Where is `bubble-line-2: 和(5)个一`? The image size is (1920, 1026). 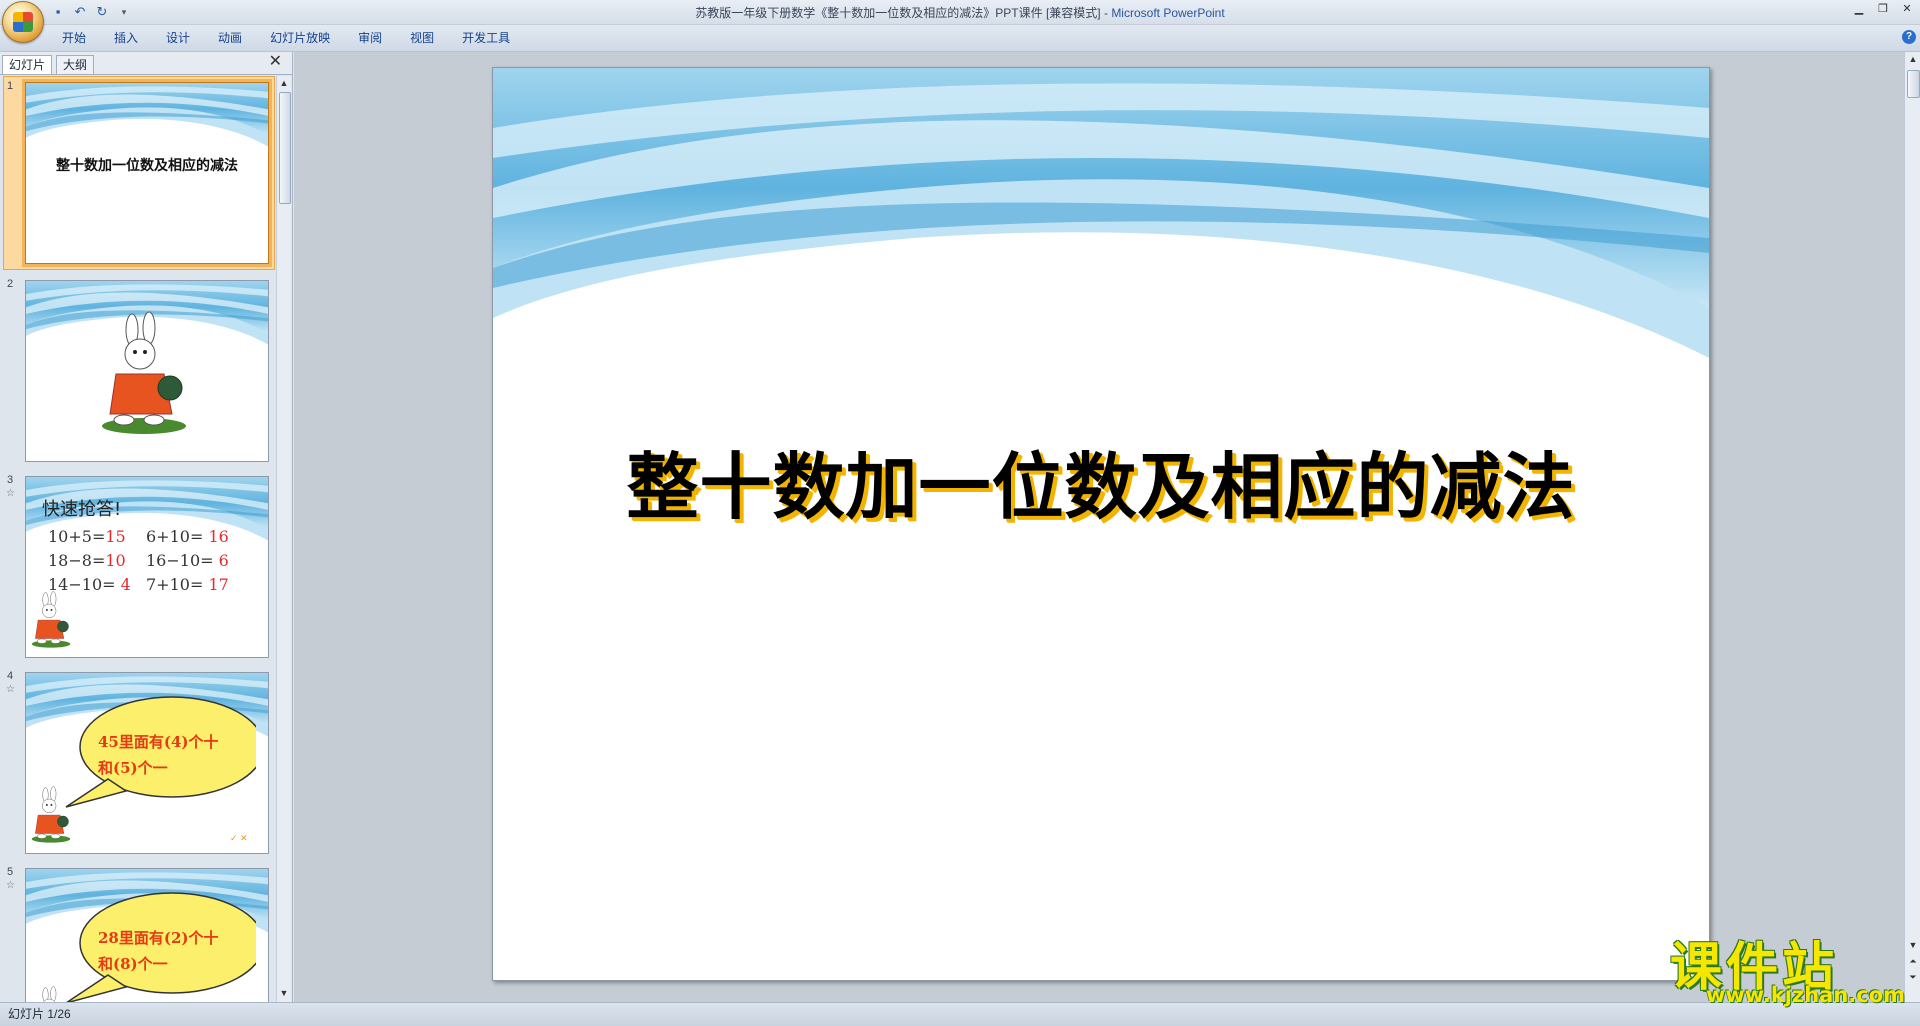 bubble-line-2: 和(5)个一 is located at coordinates (133, 768).